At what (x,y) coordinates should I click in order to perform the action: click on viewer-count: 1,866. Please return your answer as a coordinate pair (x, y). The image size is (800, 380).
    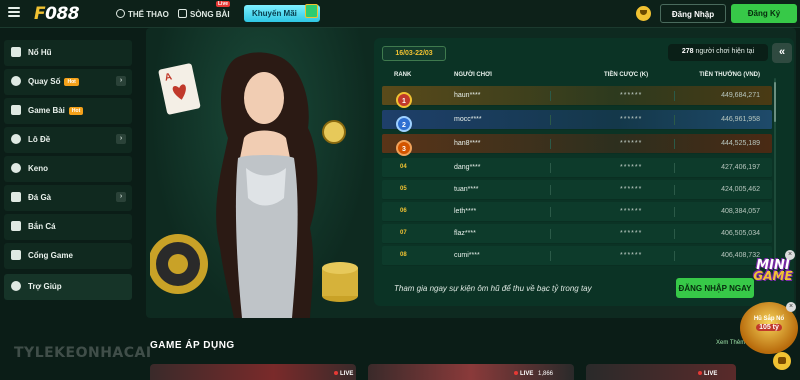
    Looking at the image, I should click on (546, 374).